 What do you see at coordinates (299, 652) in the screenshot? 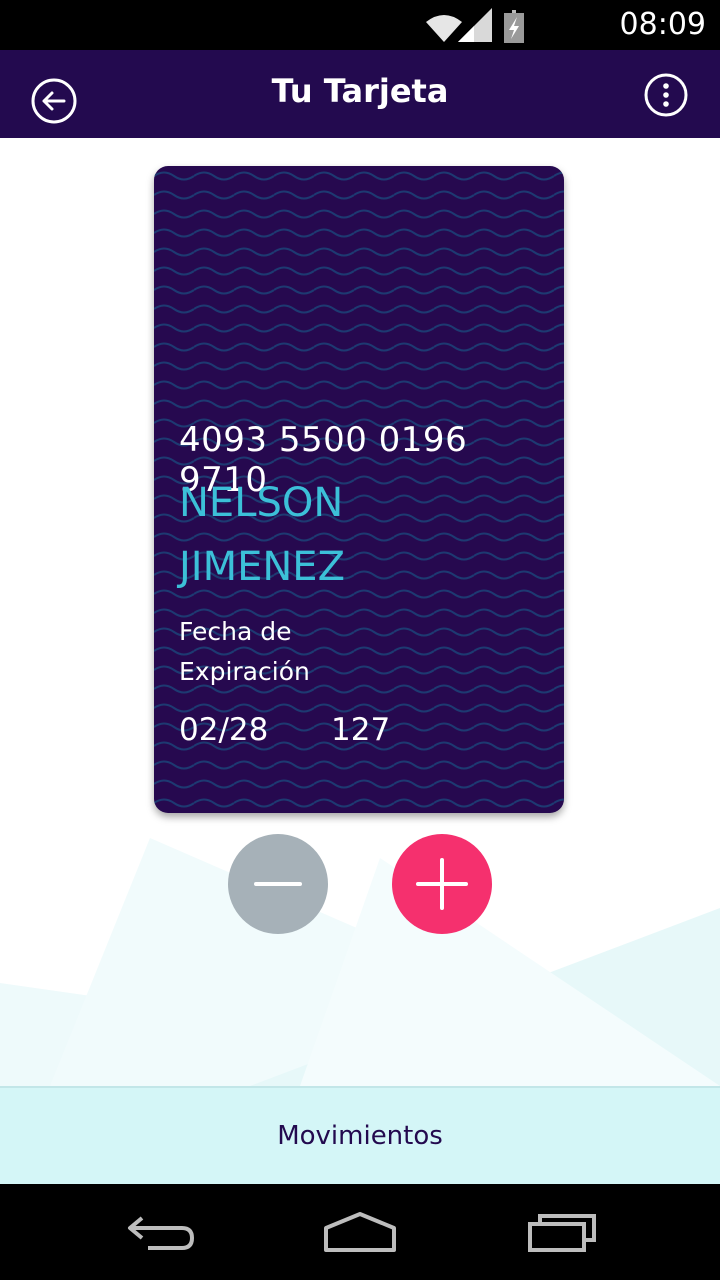
I see `expiry-label: Fecha de Expiración` at bounding box center [299, 652].